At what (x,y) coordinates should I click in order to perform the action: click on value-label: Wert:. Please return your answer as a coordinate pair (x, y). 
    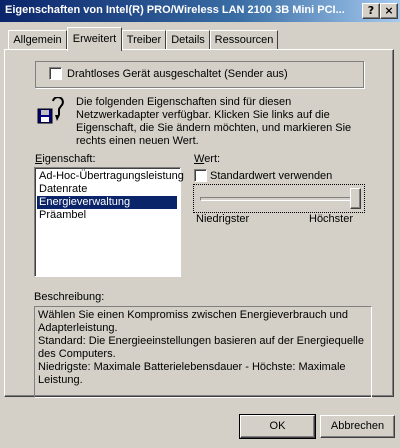
    Looking at the image, I should click on (207, 159).